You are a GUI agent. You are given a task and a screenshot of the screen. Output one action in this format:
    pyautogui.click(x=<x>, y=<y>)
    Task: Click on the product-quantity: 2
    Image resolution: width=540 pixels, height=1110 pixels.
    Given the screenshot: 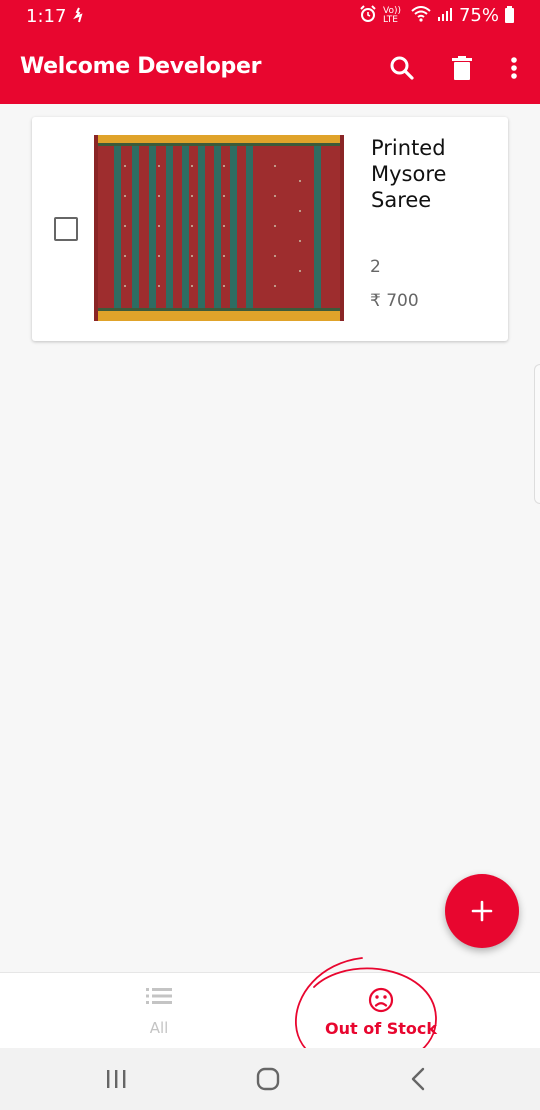 What is the action you would take?
    pyautogui.click(x=375, y=267)
    